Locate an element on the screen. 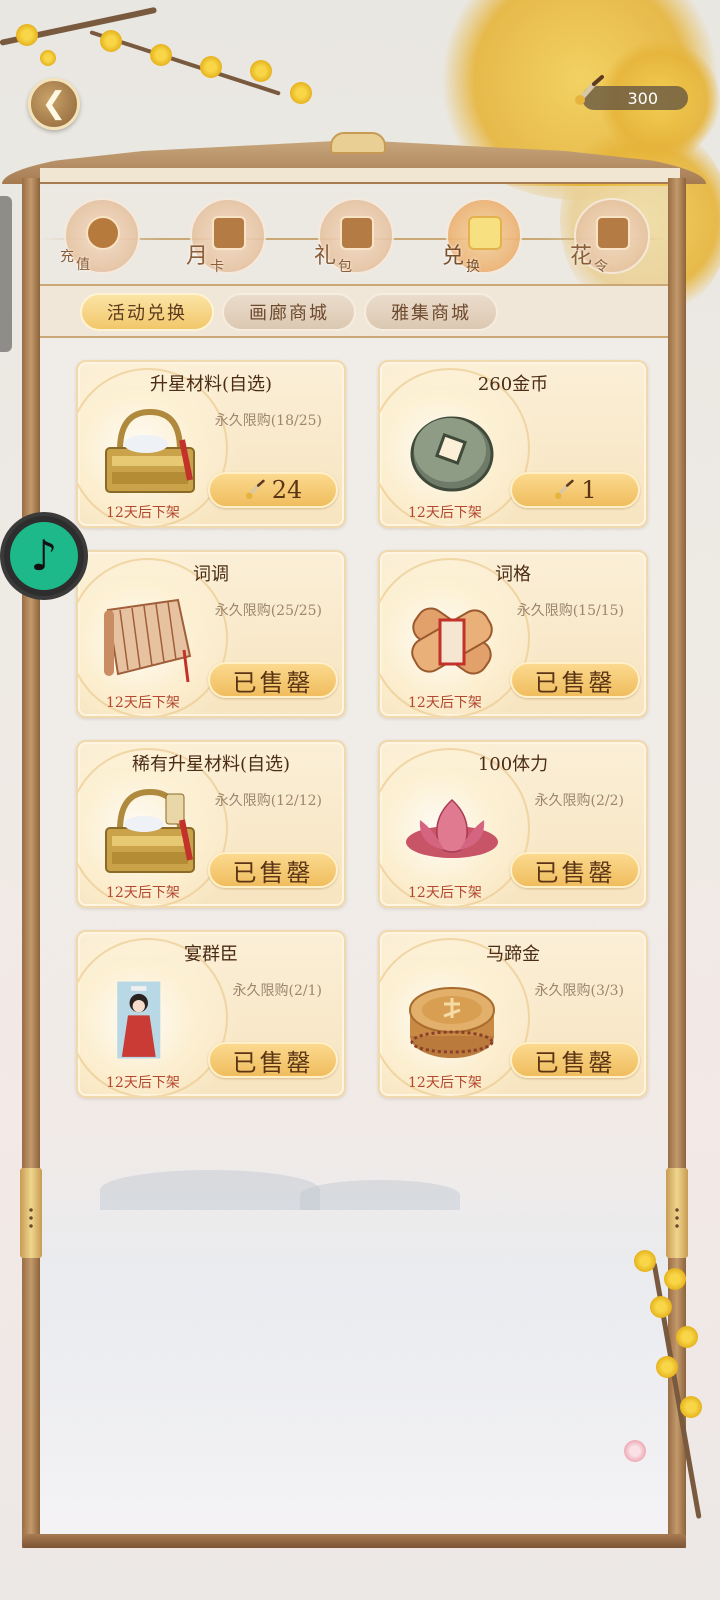 This screenshot has height=1600, width=720. purchase-limit: 永久限购(2/2) is located at coordinates (579, 801).